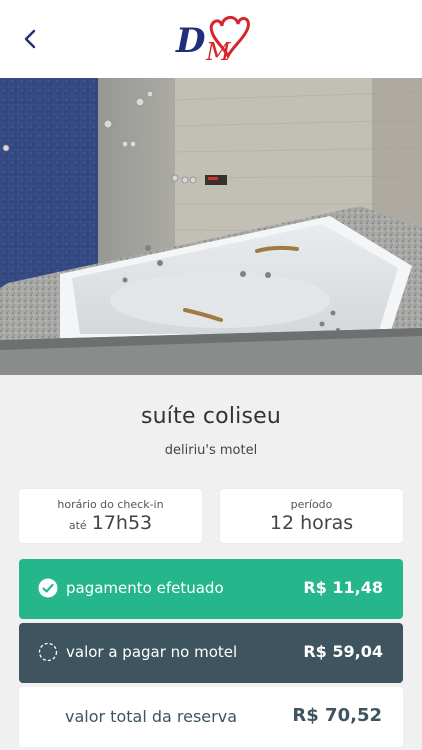 This screenshot has width=422, height=750. I want to click on svg-text: M, so click(218, 52).